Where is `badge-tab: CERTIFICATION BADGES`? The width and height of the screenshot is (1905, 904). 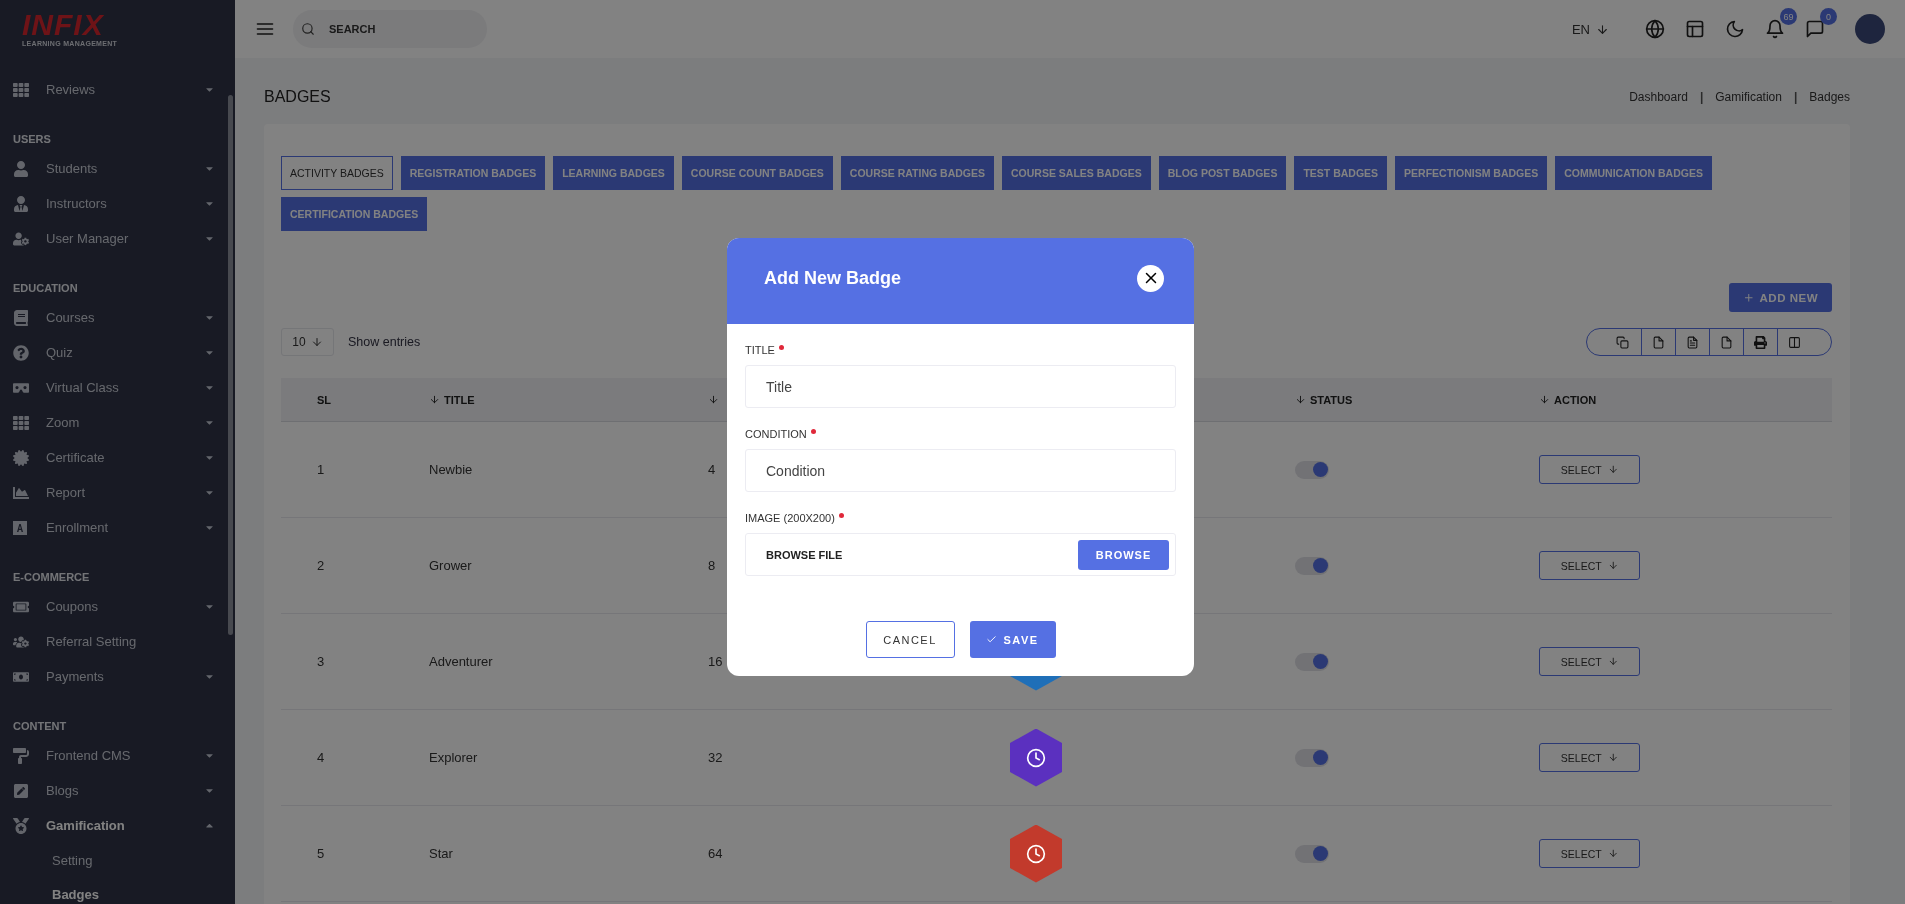
badge-tab: CERTIFICATION BADGES is located at coordinates (354, 214).